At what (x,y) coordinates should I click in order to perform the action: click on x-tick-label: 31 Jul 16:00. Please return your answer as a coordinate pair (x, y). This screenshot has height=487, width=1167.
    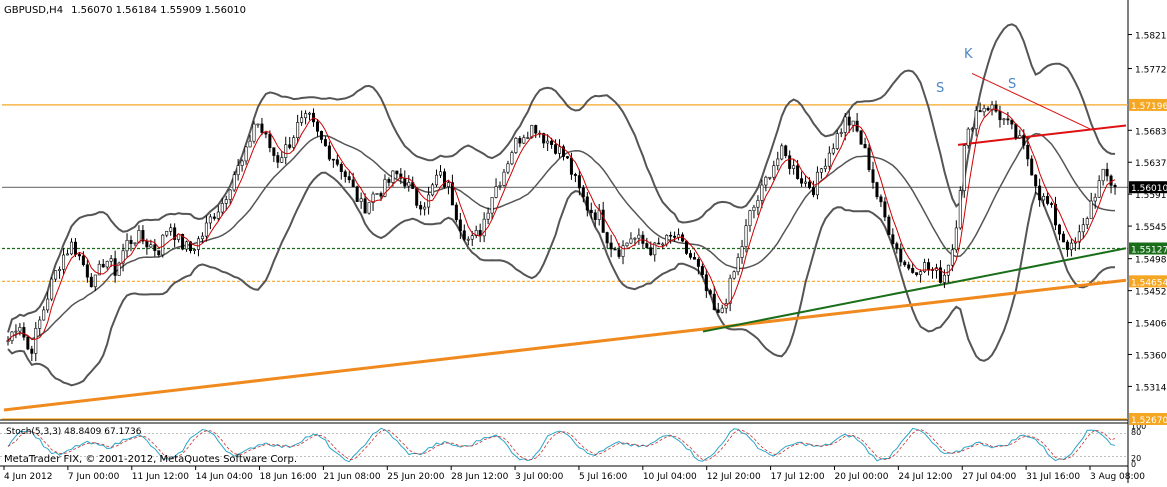
    Looking at the image, I should click on (1053, 477).